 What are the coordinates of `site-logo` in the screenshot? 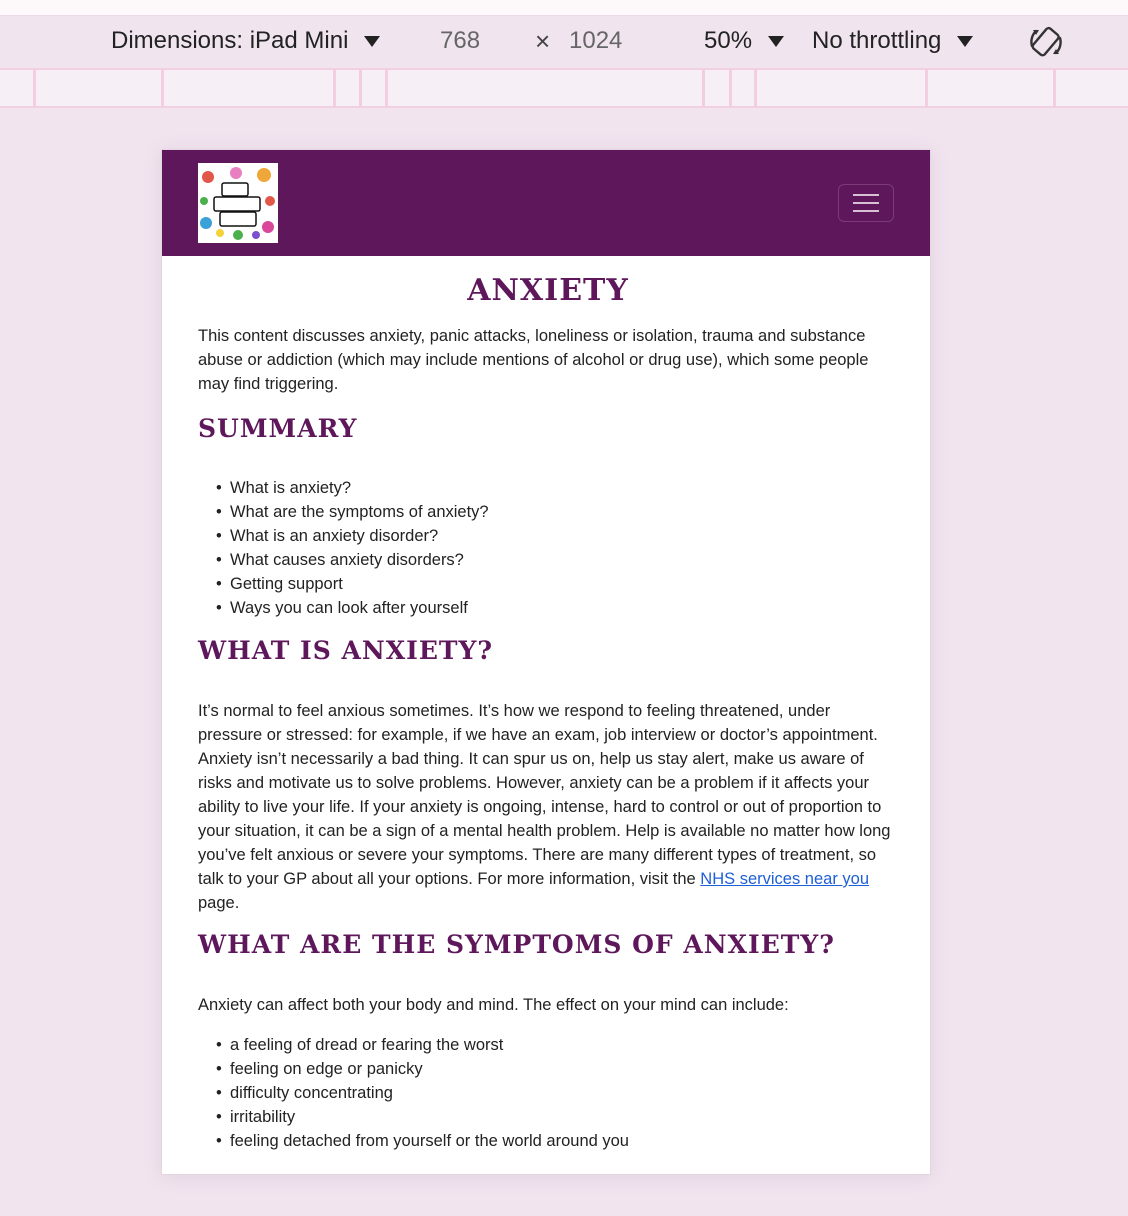 It's located at (238, 203).